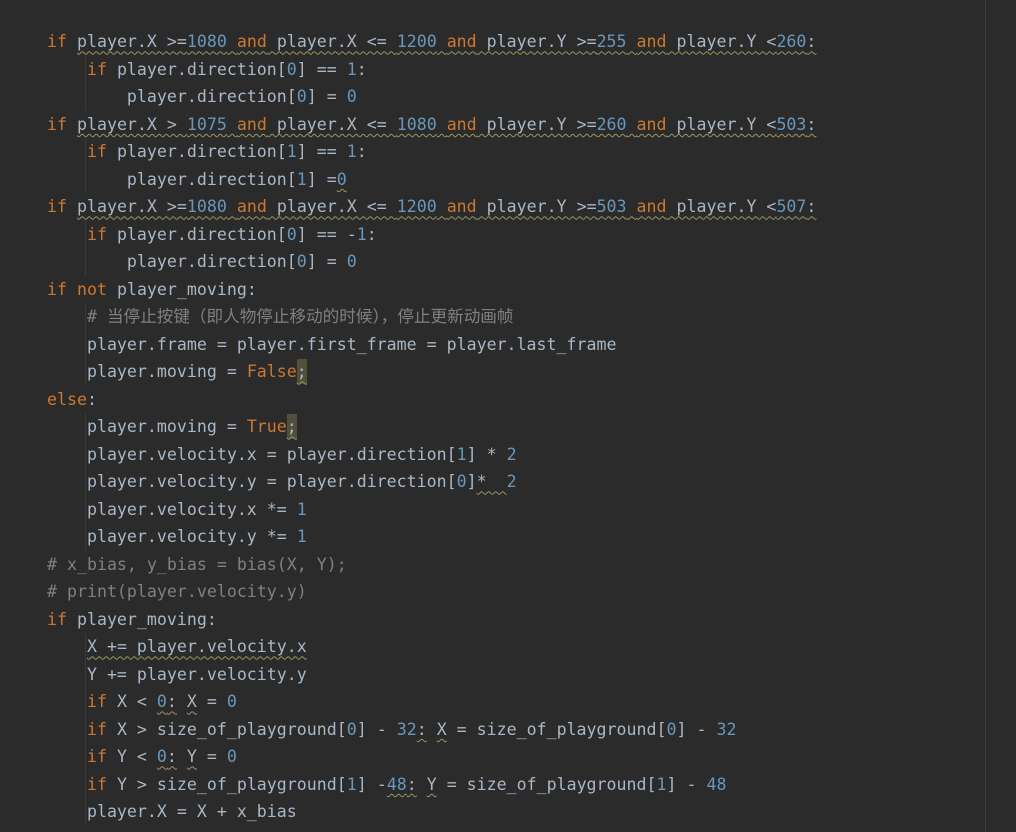 This screenshot has width=1016, height=832. Describe the element at coordinates (612, 41) in the screenshot. I see `weak-warning-token: 255` at that location.